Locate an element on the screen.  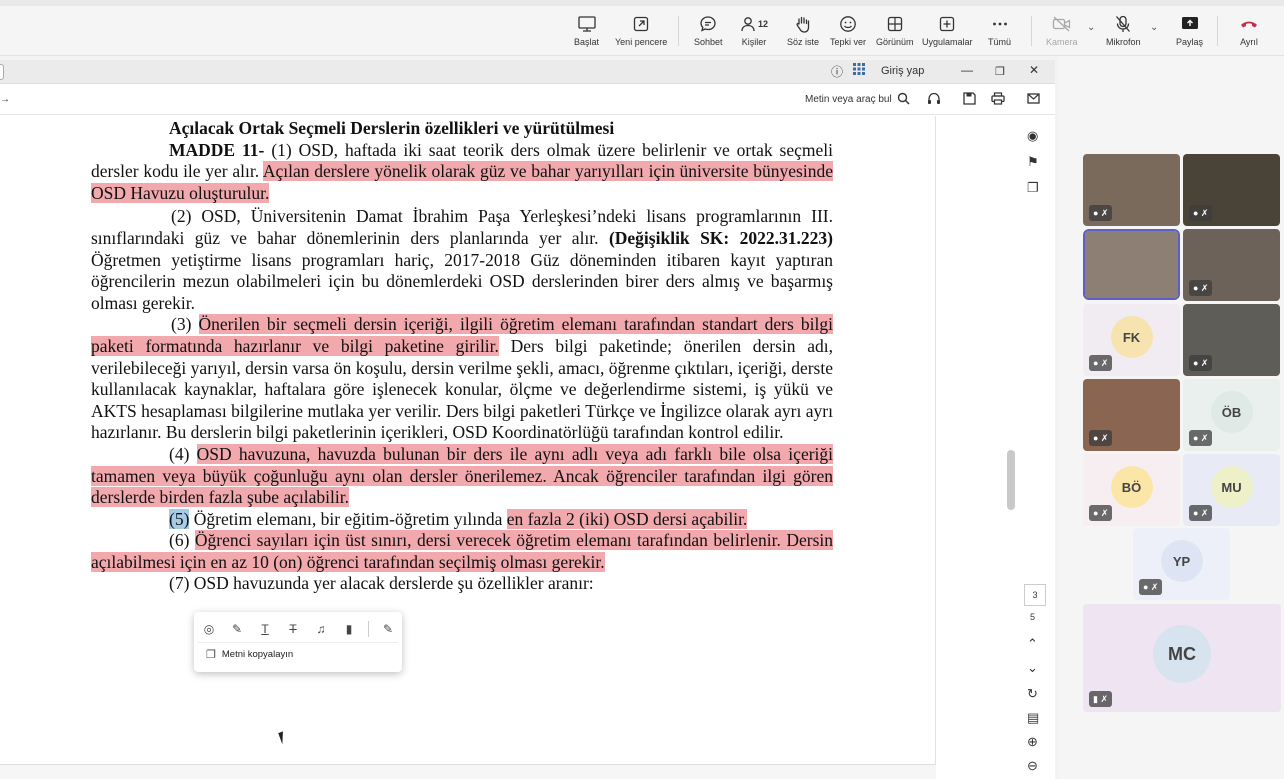
more-button: Tümü is located at coordinates (999, 32).